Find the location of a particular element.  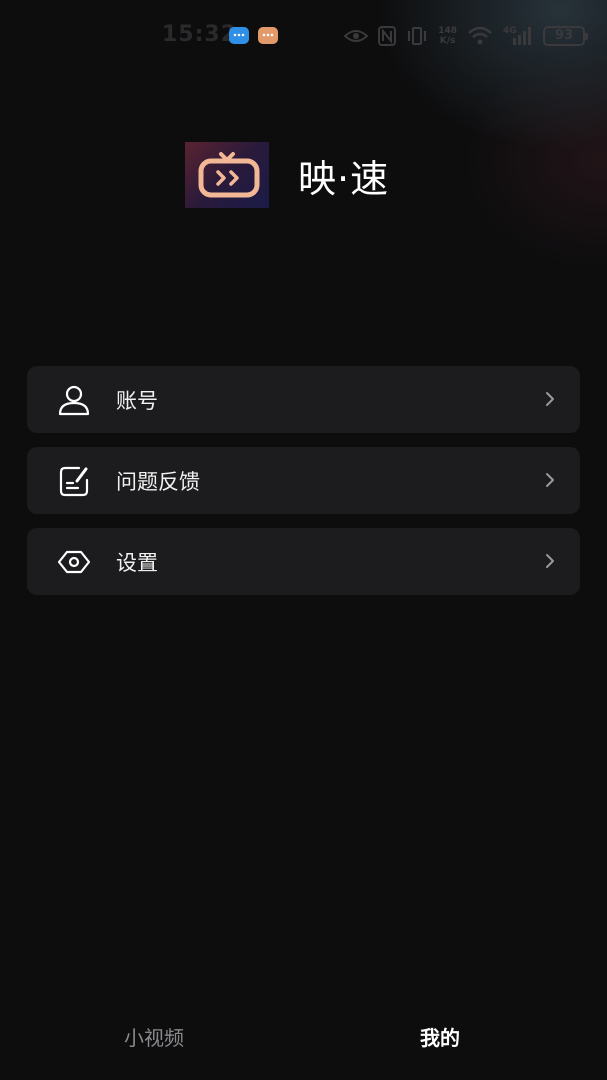

eye-icon is located at coordinates (356, 36).